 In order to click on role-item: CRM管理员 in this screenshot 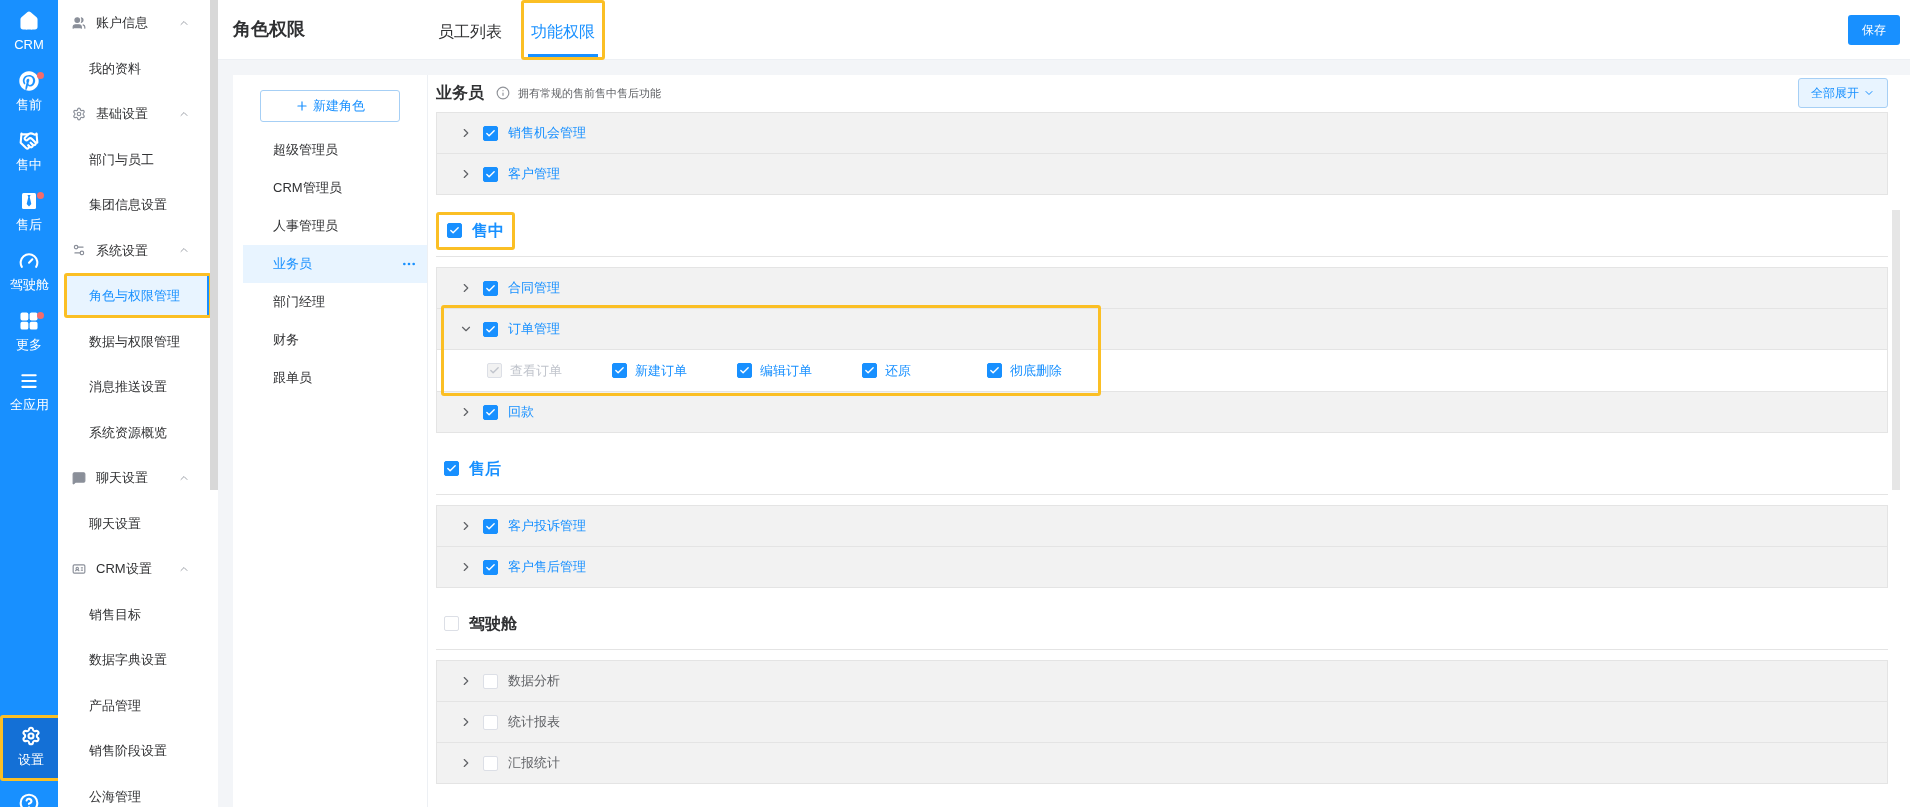, I will do `click(335, 188)`.